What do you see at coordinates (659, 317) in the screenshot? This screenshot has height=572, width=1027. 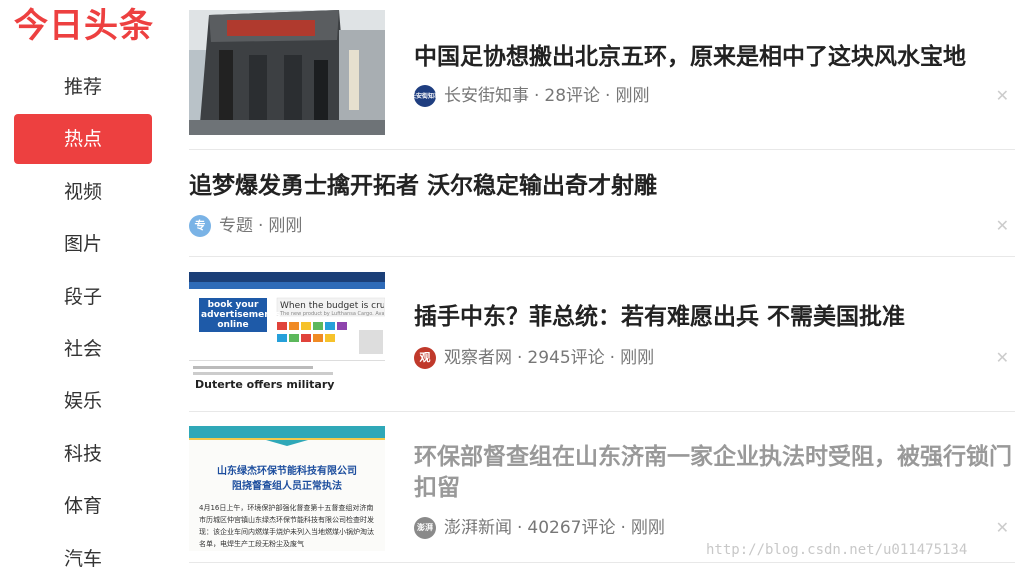 I see `news-title: 插手中东？菲总统：若有难愿出兵 不需美国批准` at bounding box center [659, 317].